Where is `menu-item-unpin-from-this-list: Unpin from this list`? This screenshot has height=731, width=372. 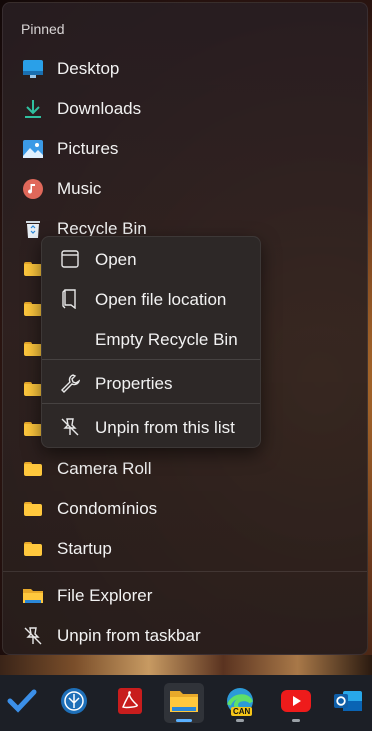
menu-item-unpin-from-this-list: Unpin from this list is located at coordinates (151, 427).